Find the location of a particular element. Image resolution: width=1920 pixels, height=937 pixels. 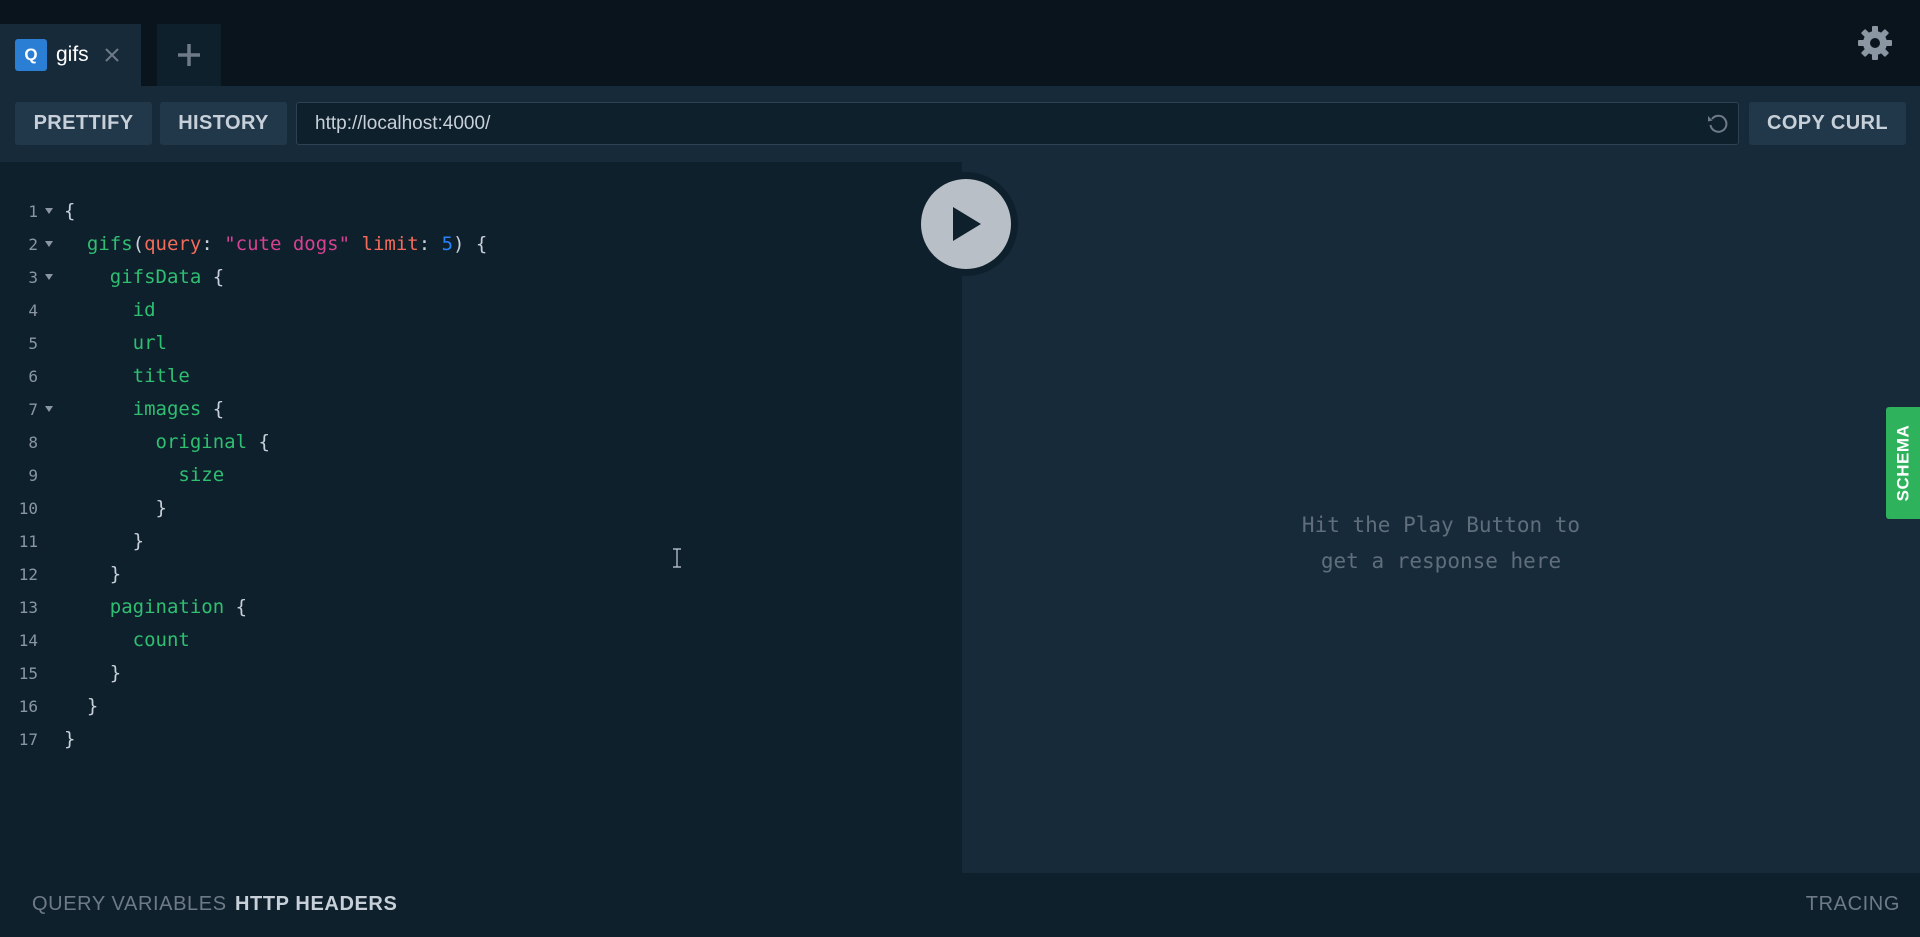

code-line: 4 id is located at coordinates (481, 310).